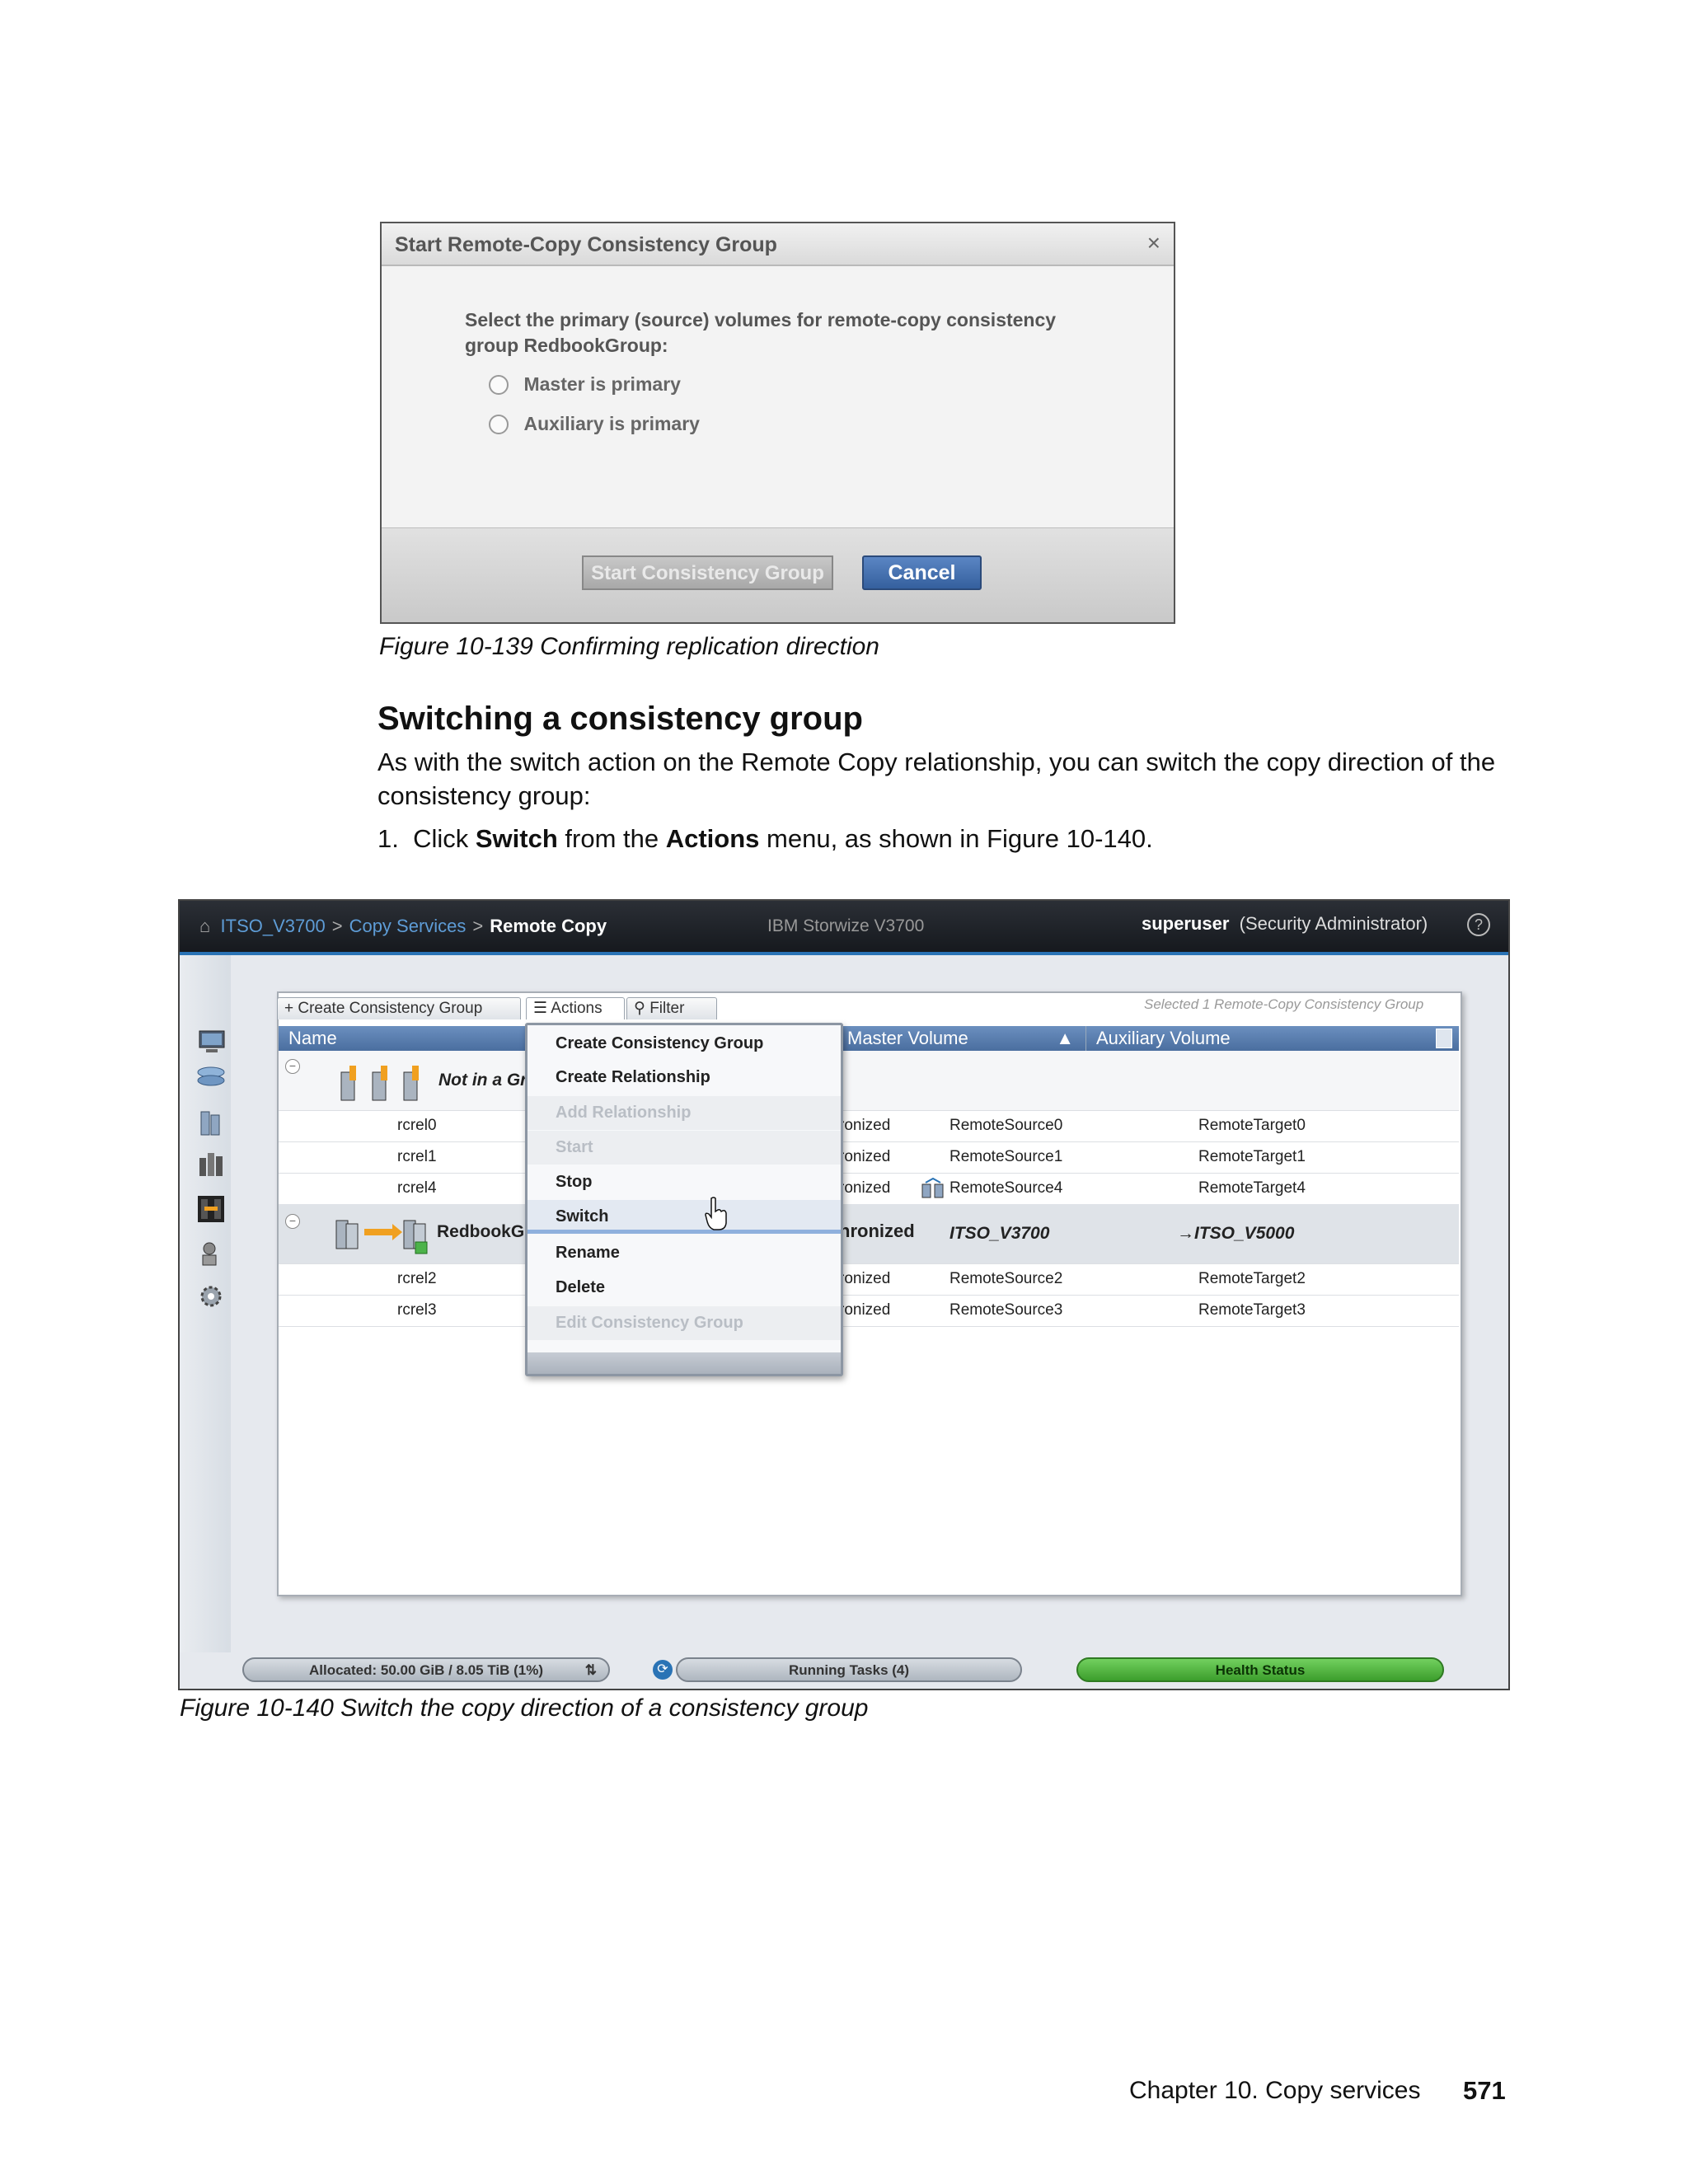 This screenshot has width=1688, height=2184. Describe the element at coordinates (211, 1253) in the screenshot. I see `access-icon` at that location.